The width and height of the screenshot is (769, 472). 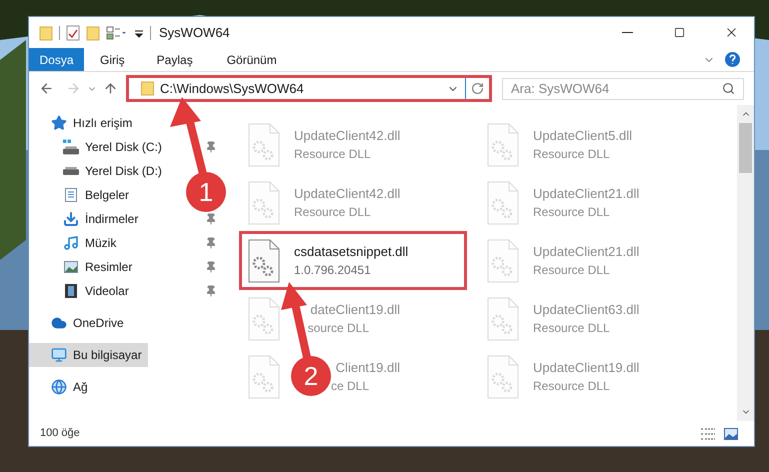 What do you see at coordinates (86, 219) in the screenshot?
I see `nav-item: İndirmeler` at bounding box center [86, 219].